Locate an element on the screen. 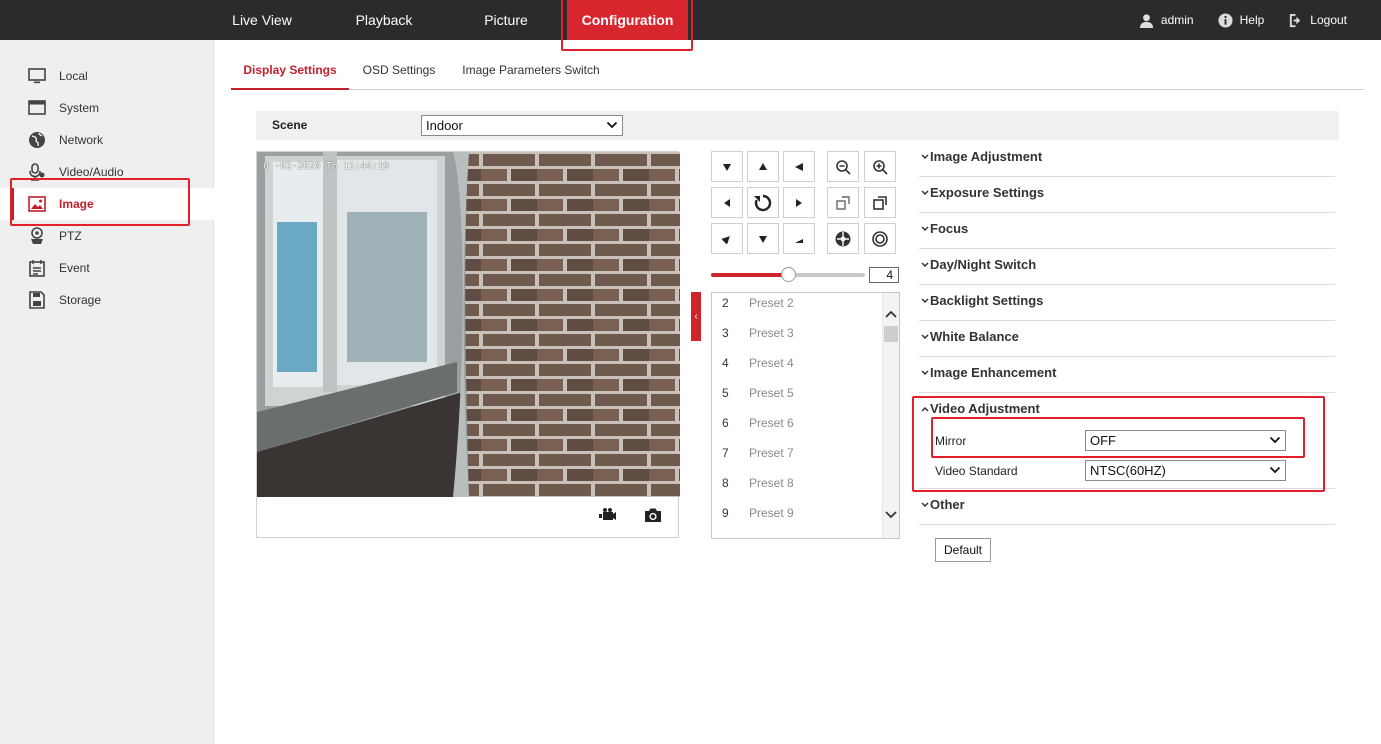 This screenshot has width=1381, height=744. rotate-icon is located at coordinates (763, 202).